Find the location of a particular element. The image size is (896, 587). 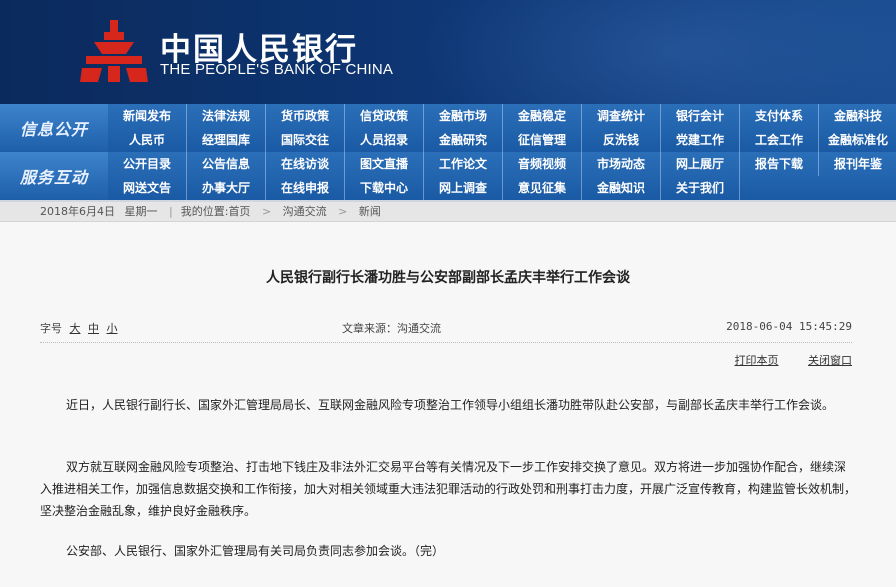

nav-link-research: 金融研究 is located at coordinates (463, 140).